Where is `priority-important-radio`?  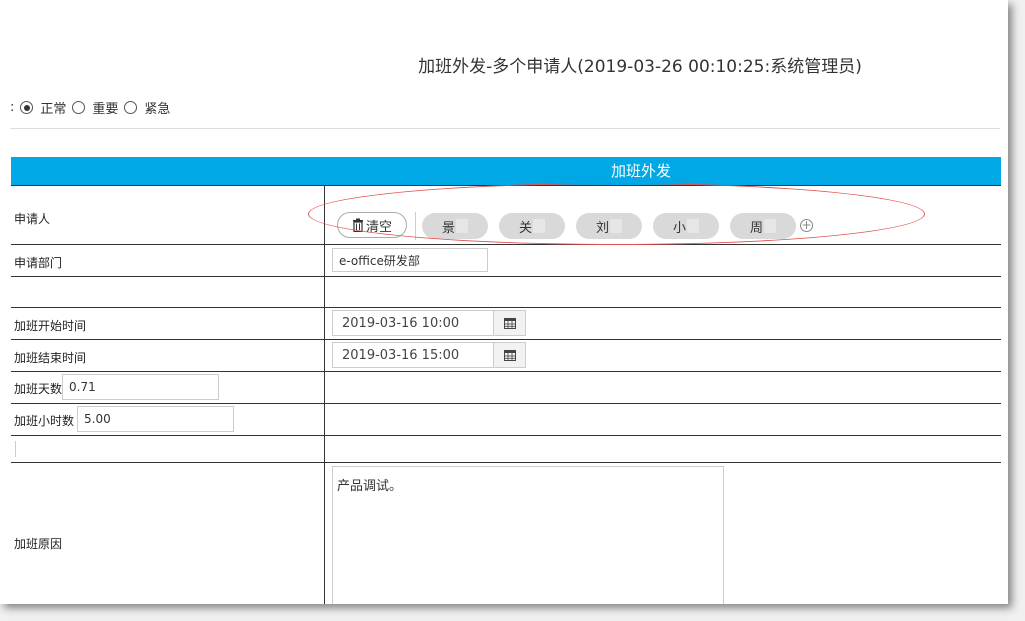 priority-important-radio is located at coordinates (79, 107).